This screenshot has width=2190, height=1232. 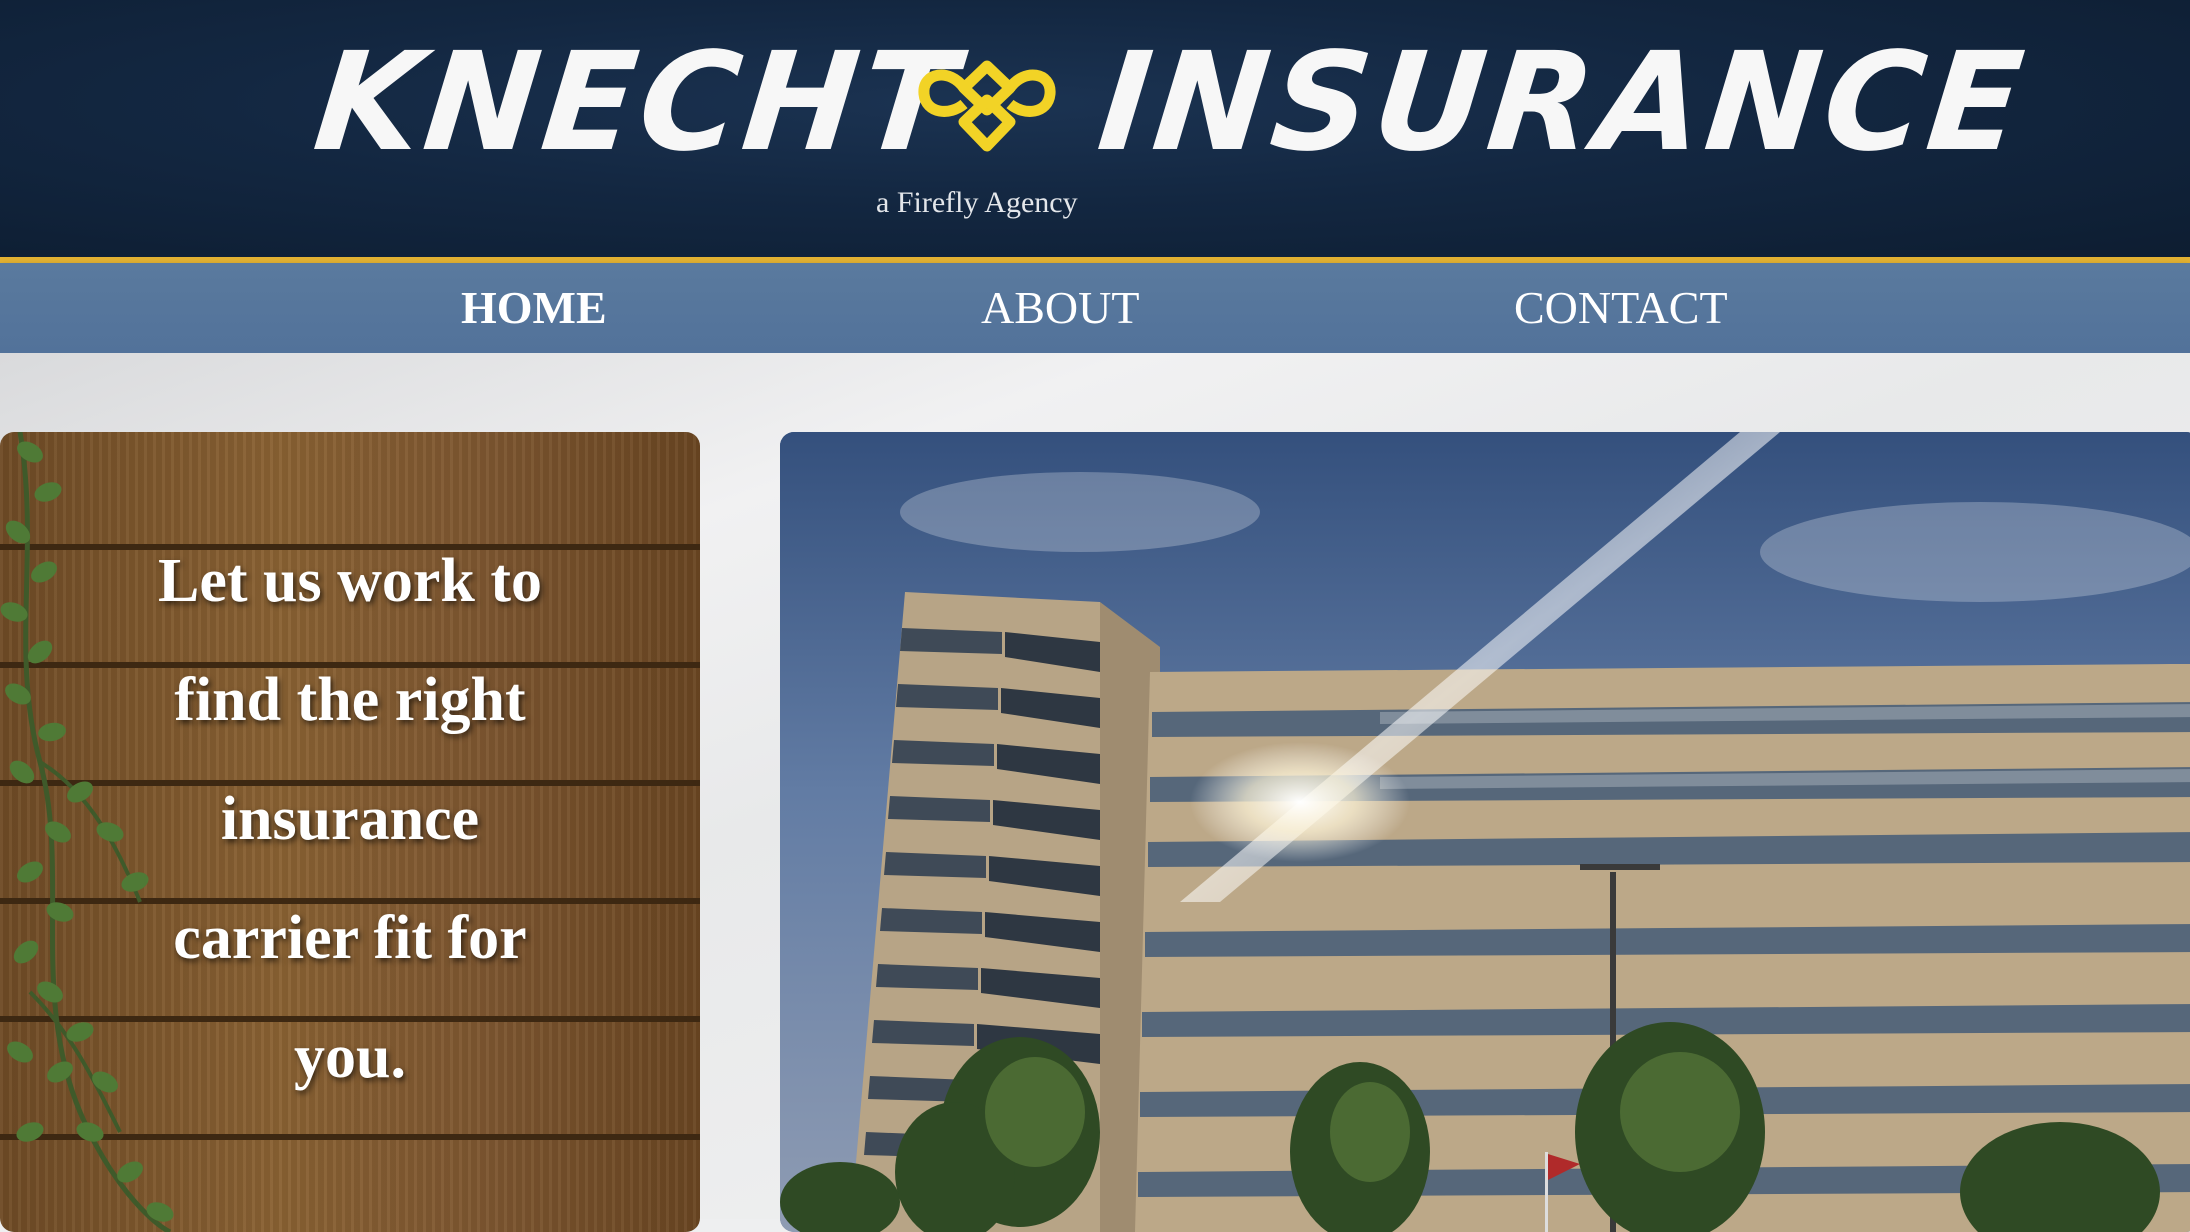 I want to click on promo-line: find the right, so click(x=350, y=700).